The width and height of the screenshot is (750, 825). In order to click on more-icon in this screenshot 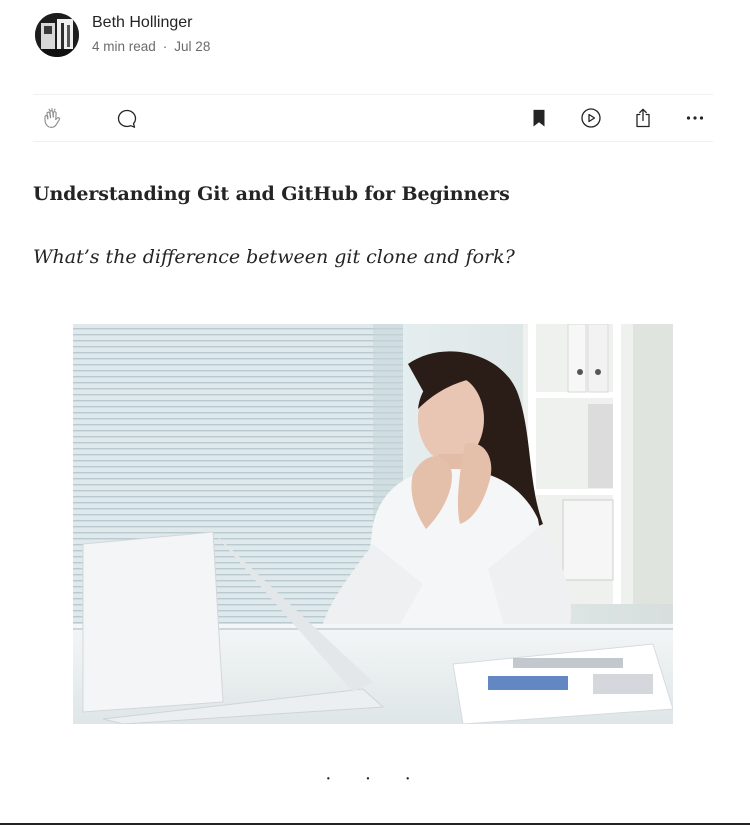, I will do `click(695, 118)`.